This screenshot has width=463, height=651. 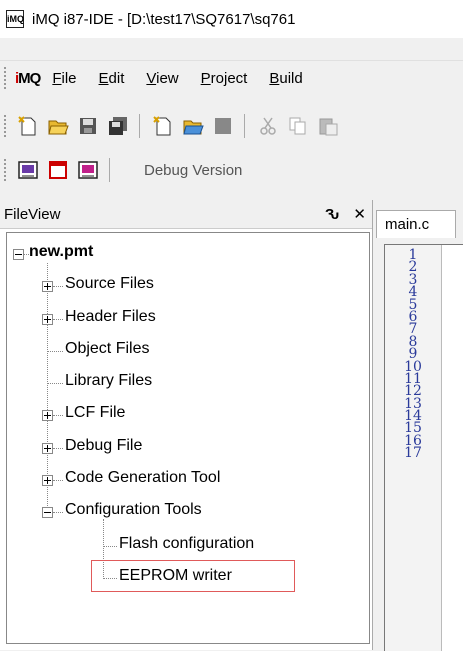 I want to click on eeprom-writer-highlight, so click(x=193, y=576).